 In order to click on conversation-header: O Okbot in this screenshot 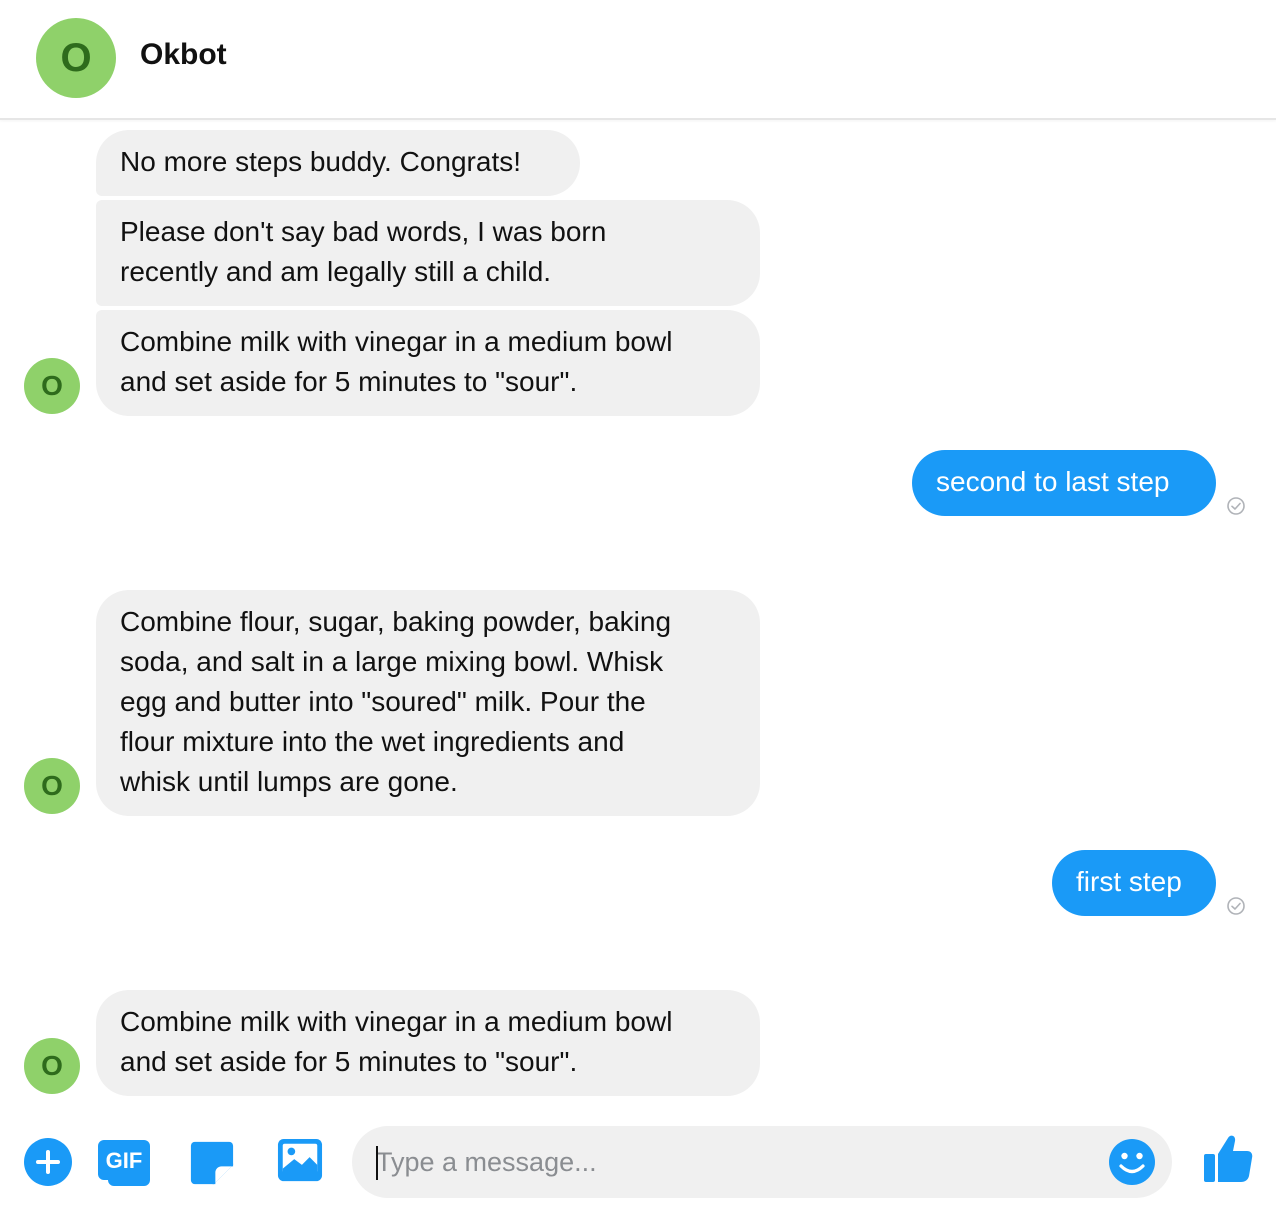, I will do `click(638, 60)`.